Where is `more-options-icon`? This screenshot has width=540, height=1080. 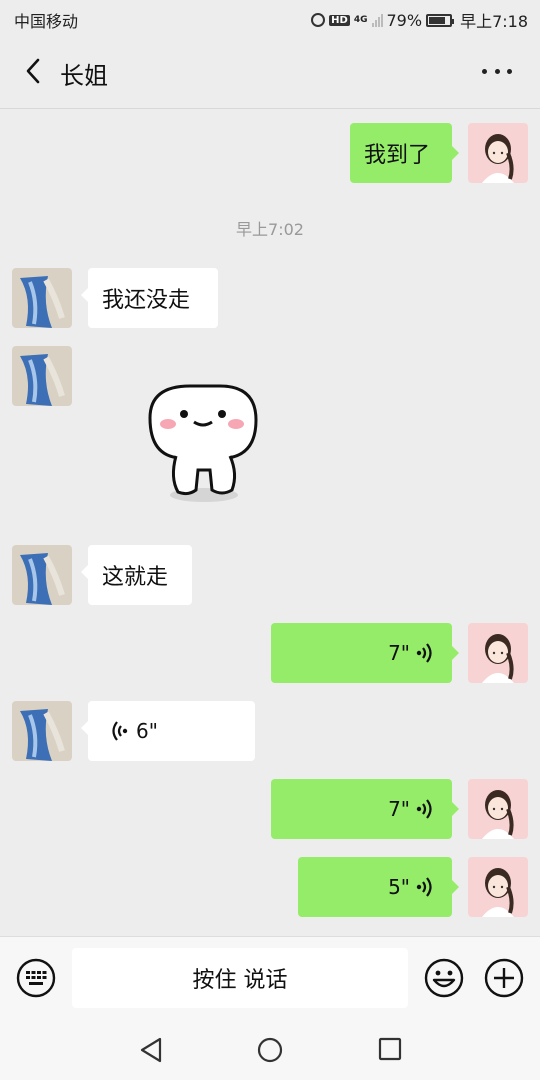
more-options-icon is located at coordinates (497, 71).